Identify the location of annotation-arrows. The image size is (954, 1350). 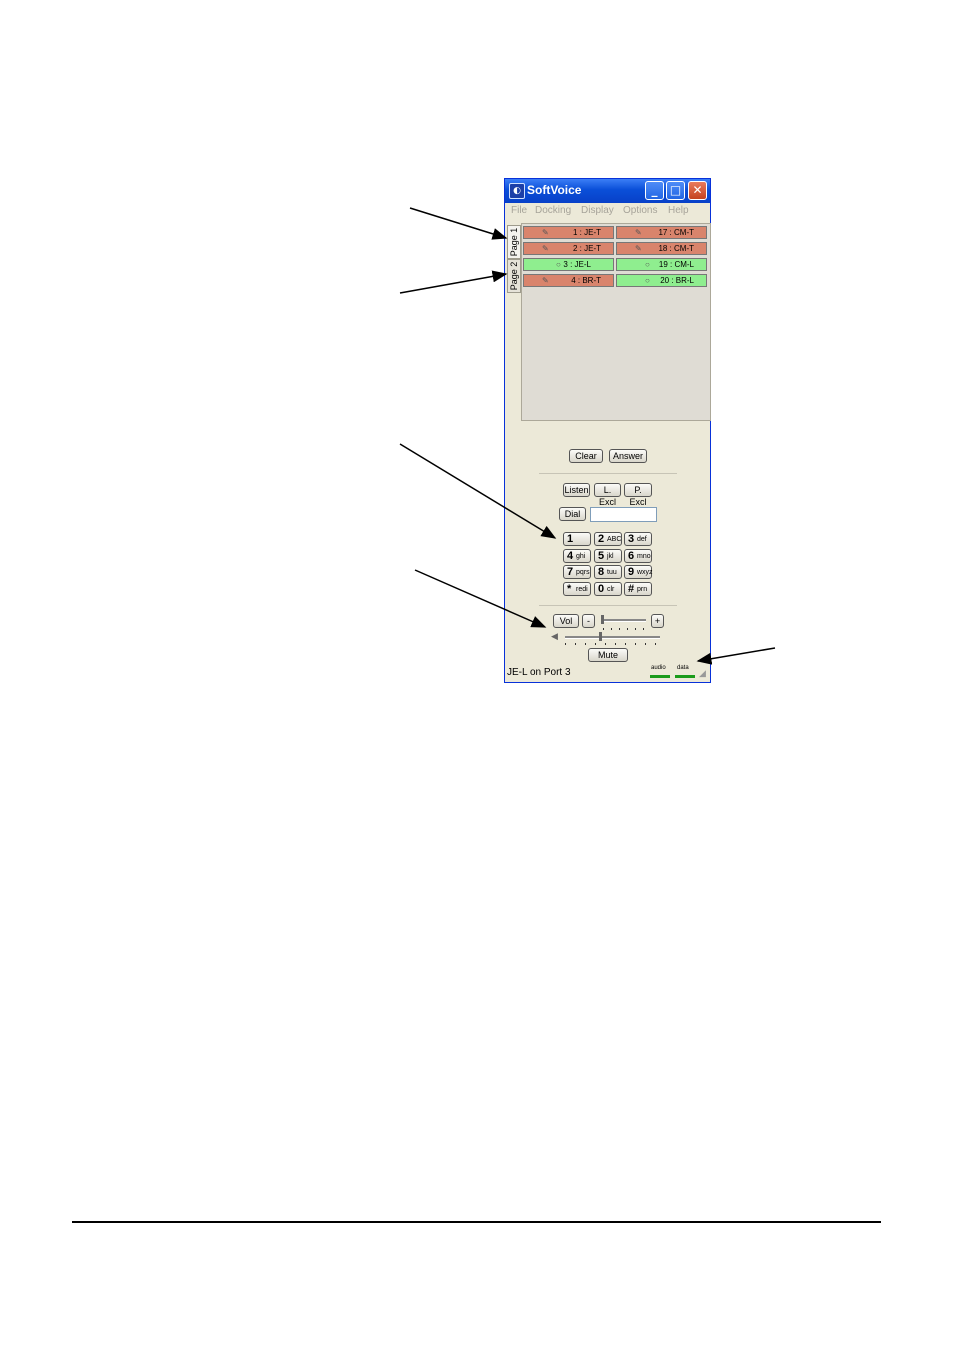
(587, 436).